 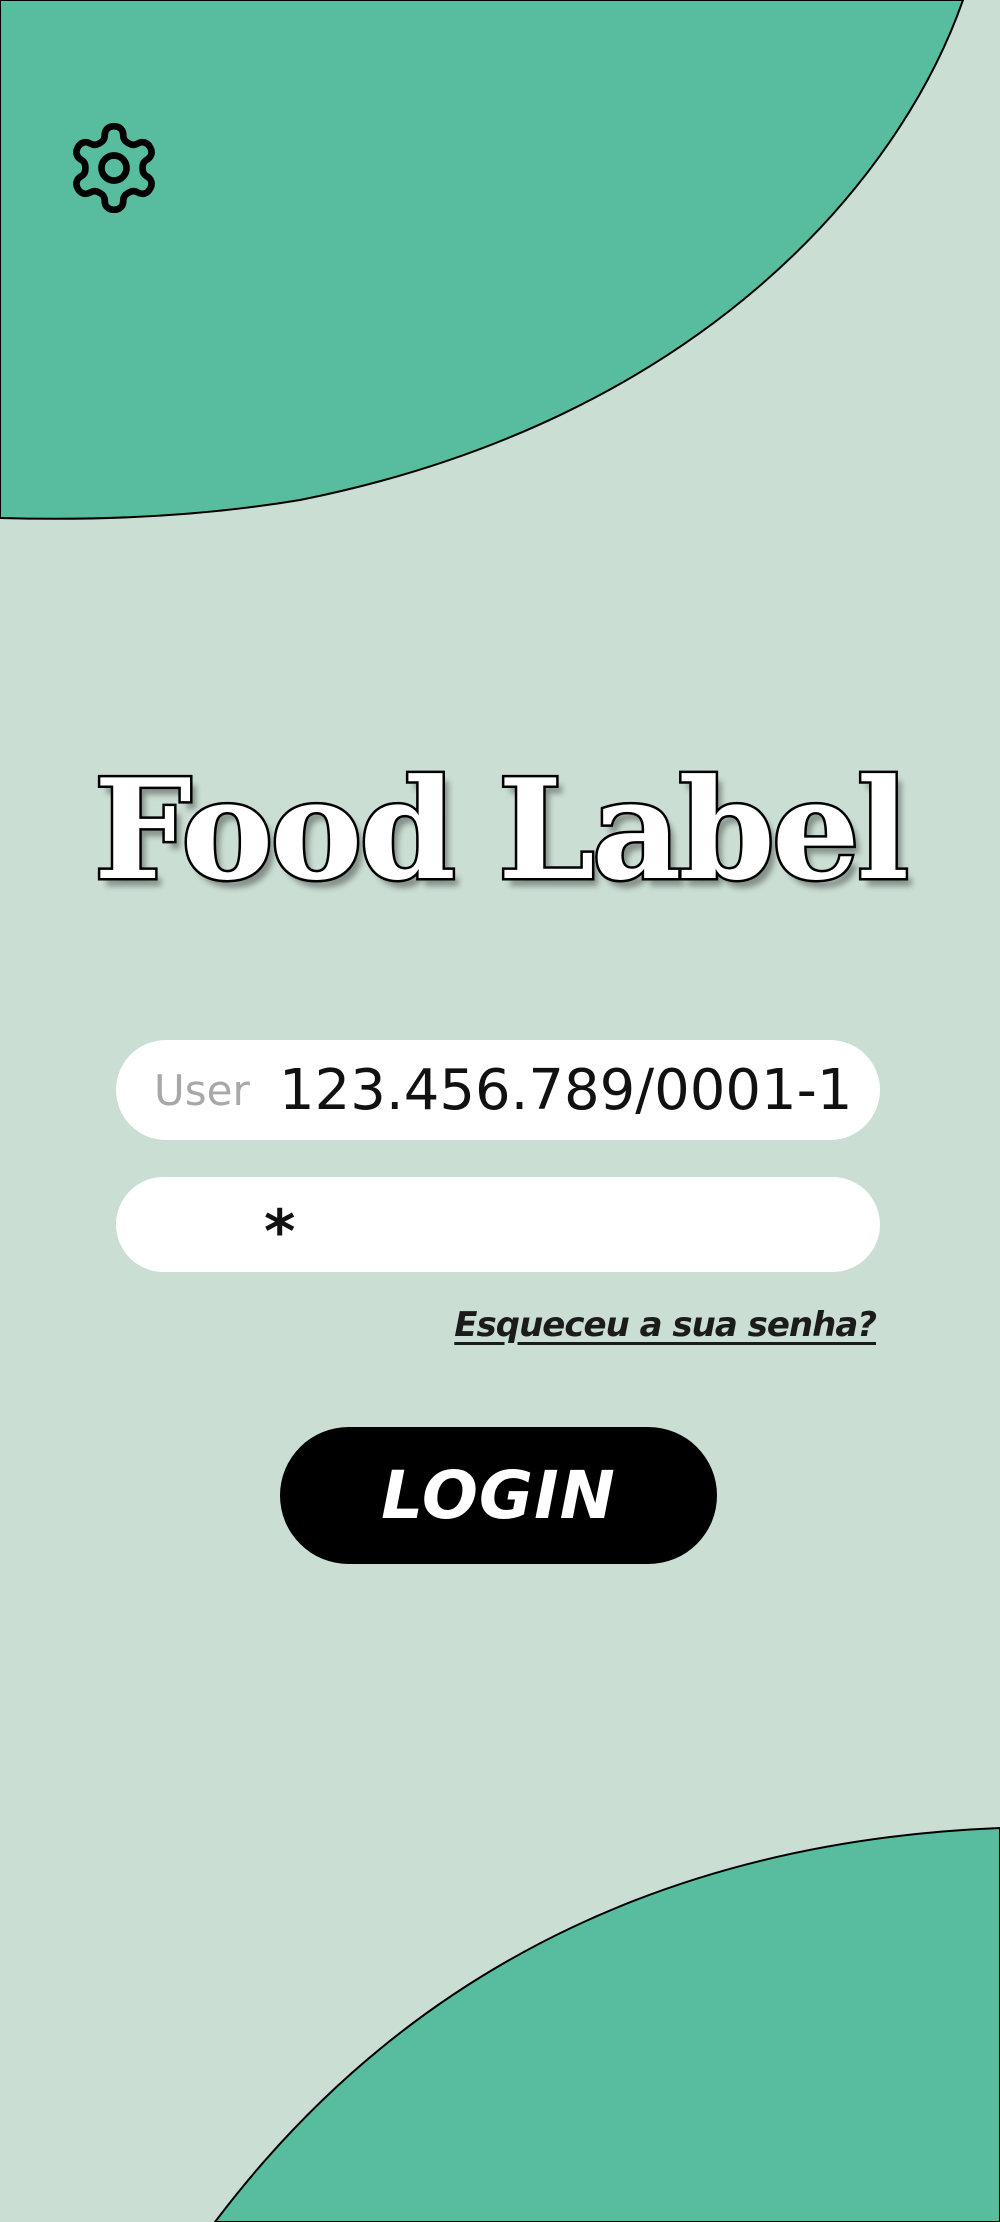 I want to click on password-mask: *, so click(x=280, y=1232).